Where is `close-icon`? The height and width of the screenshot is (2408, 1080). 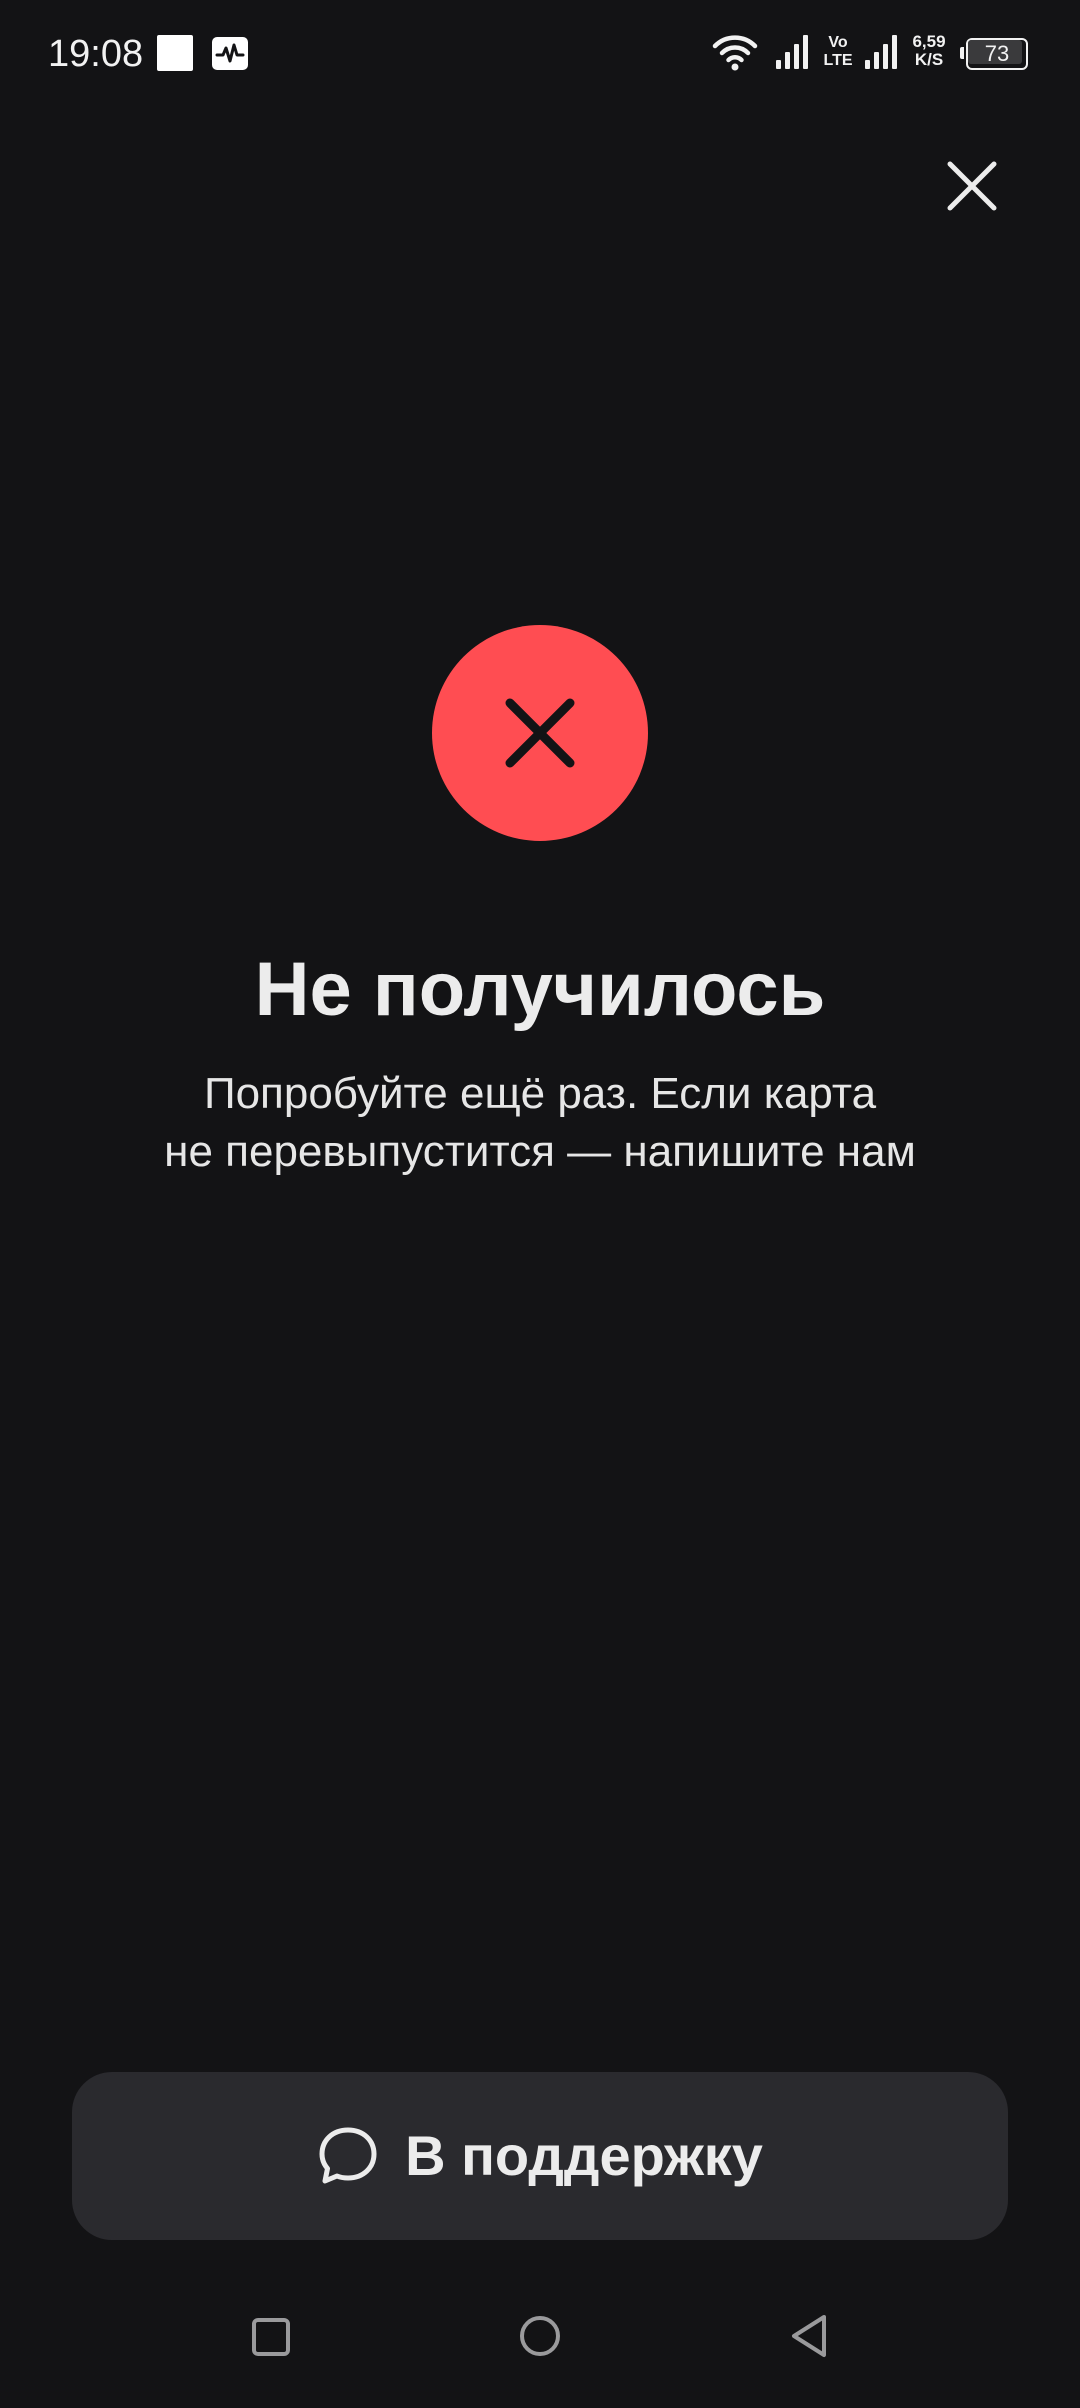 close-icon is located at coordinates (972, 186).